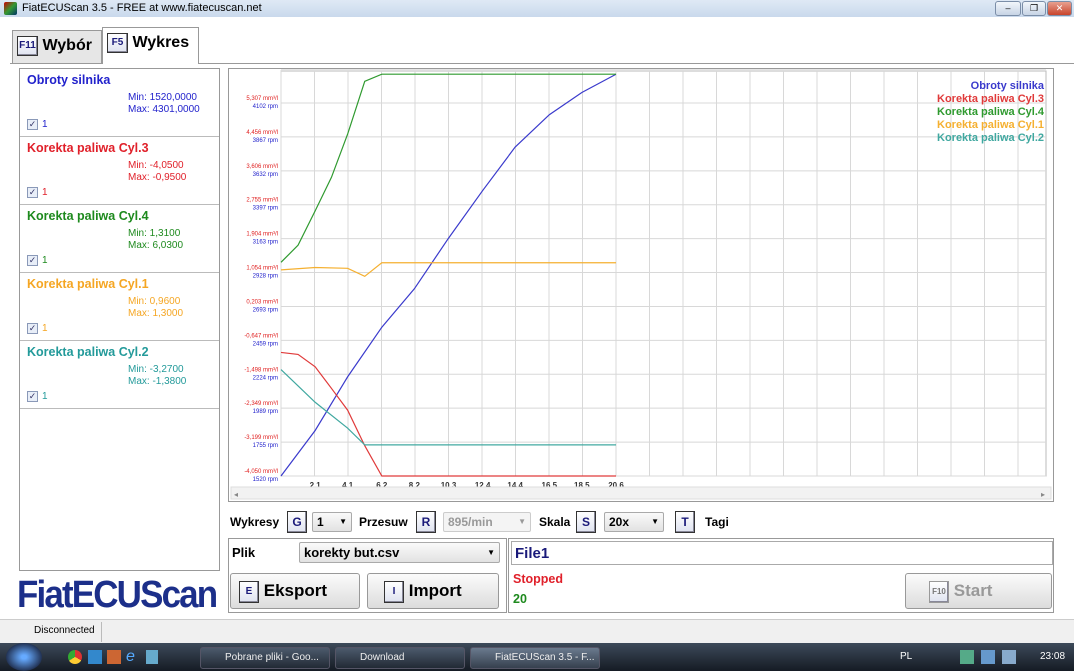  What do you see at coordinates (24, 657) in the screenshot?
I see `start-orb-icon` at bounding box center [24, 657].